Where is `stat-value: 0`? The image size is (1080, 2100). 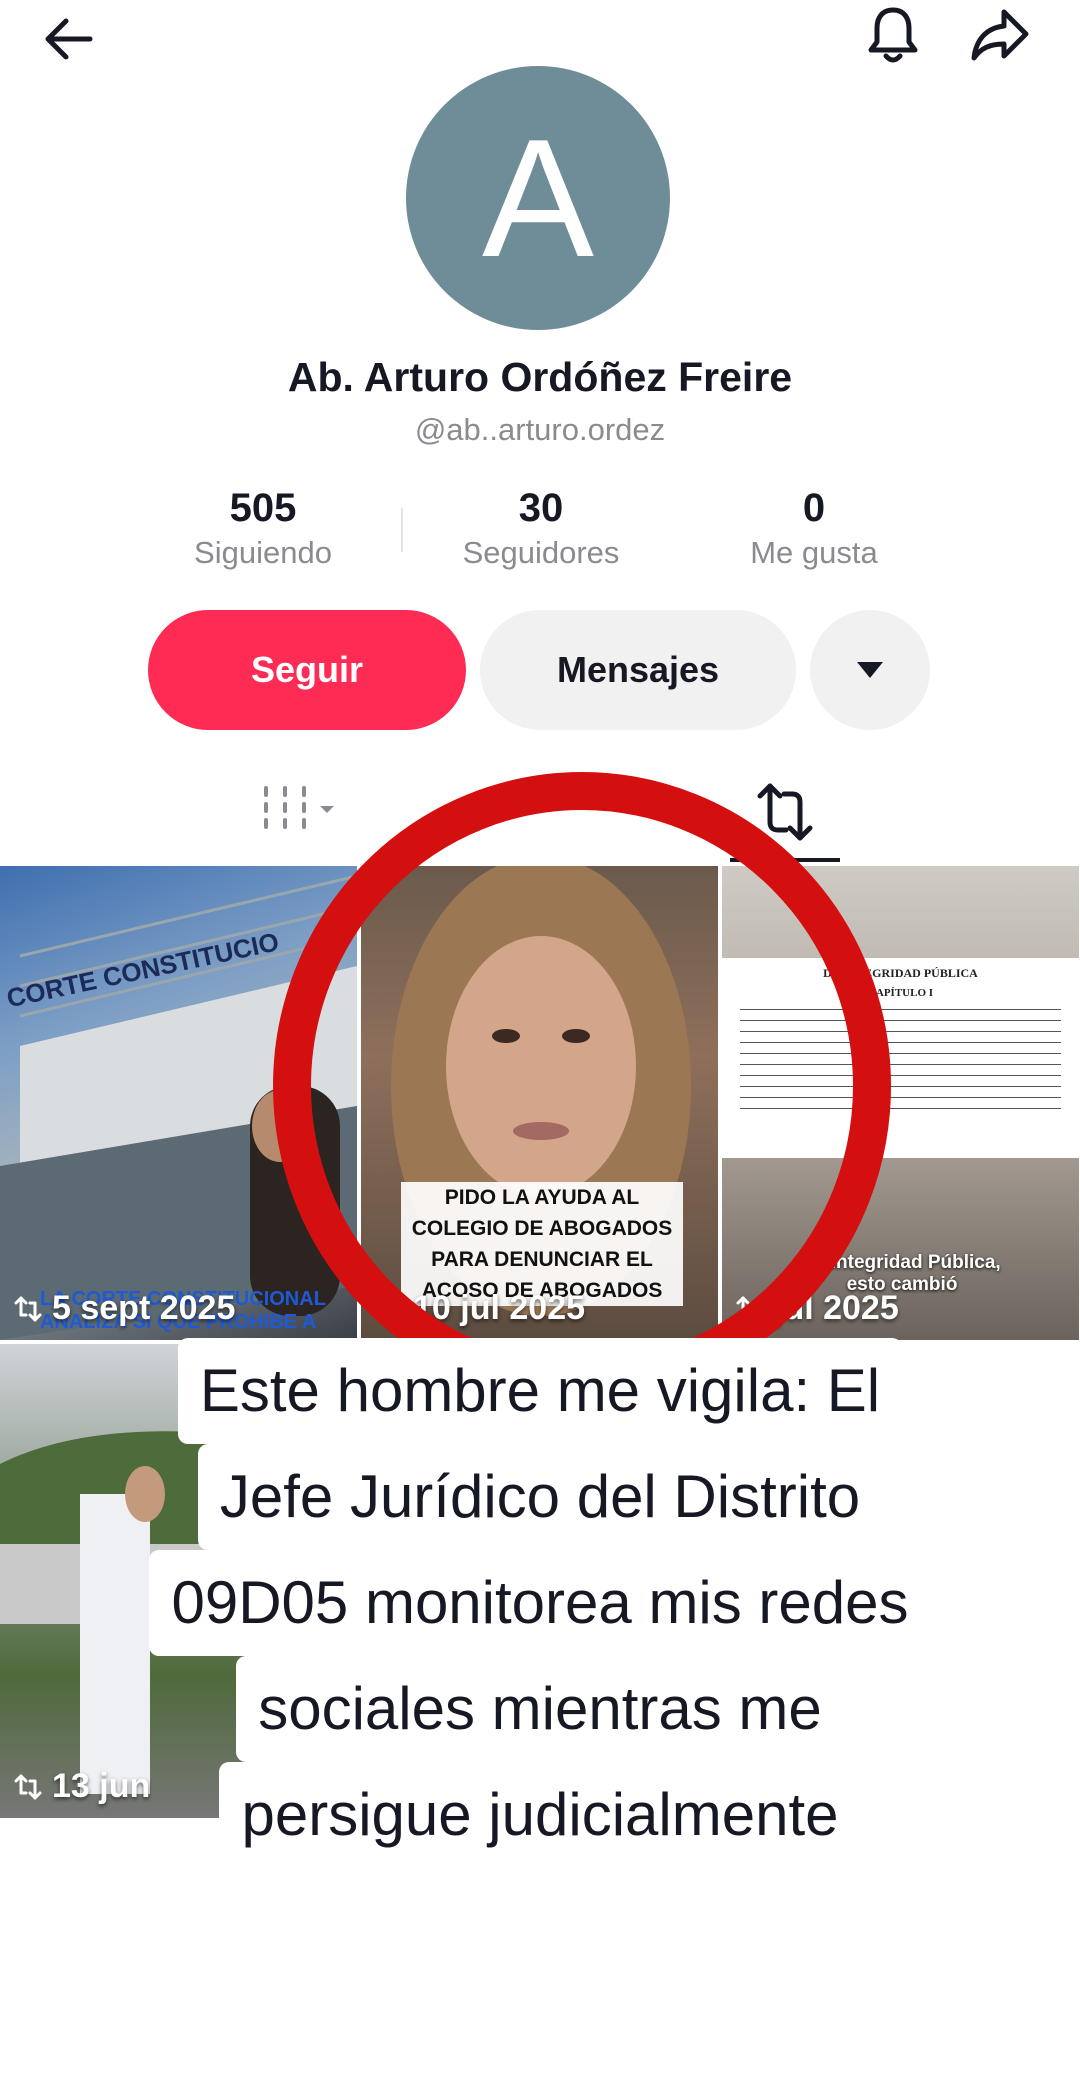
stat-value: 0 is located at coordinates (814, 508).